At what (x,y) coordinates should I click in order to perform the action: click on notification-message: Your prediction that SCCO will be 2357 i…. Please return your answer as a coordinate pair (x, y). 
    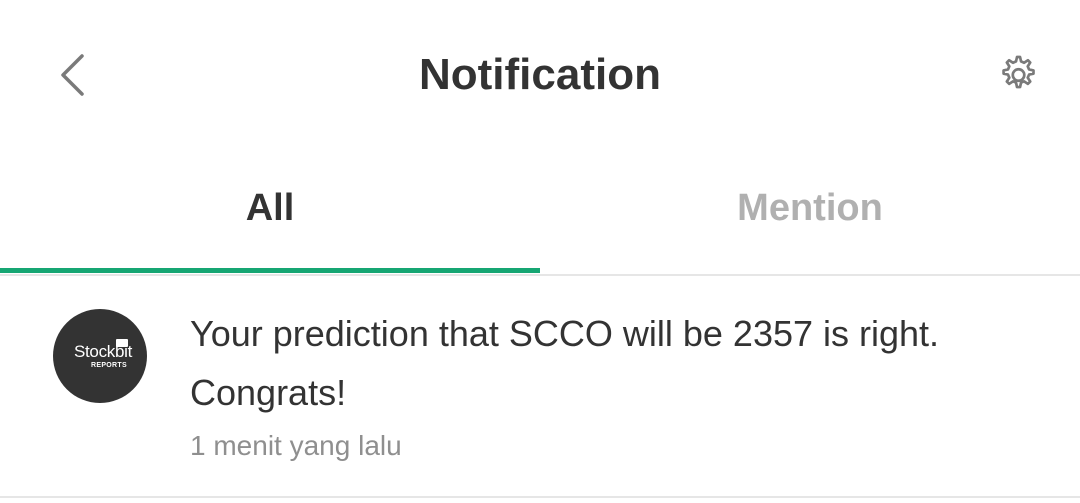
    Looking at the image, I should click on (565, 363).